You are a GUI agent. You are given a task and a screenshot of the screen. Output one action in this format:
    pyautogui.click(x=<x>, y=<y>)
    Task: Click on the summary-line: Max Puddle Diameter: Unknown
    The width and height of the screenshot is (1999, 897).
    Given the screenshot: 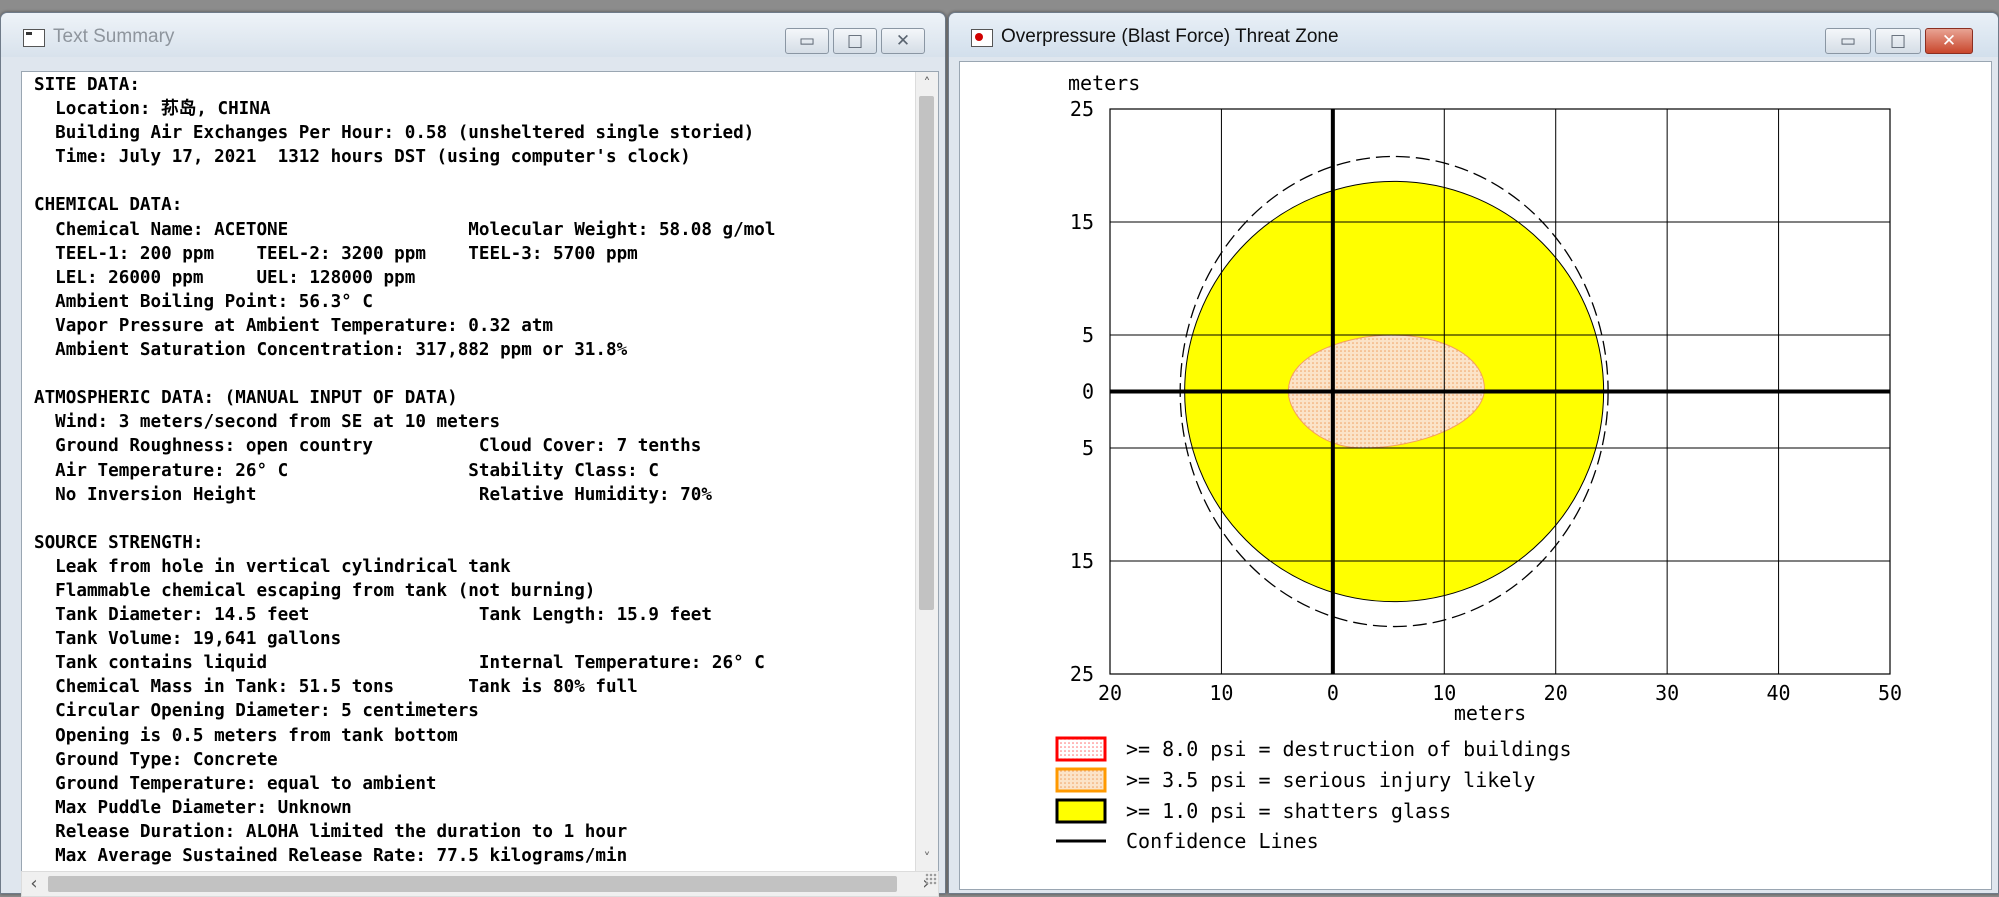 What is the action you would take?
    pyautogui.click(x=193, y=807)
    